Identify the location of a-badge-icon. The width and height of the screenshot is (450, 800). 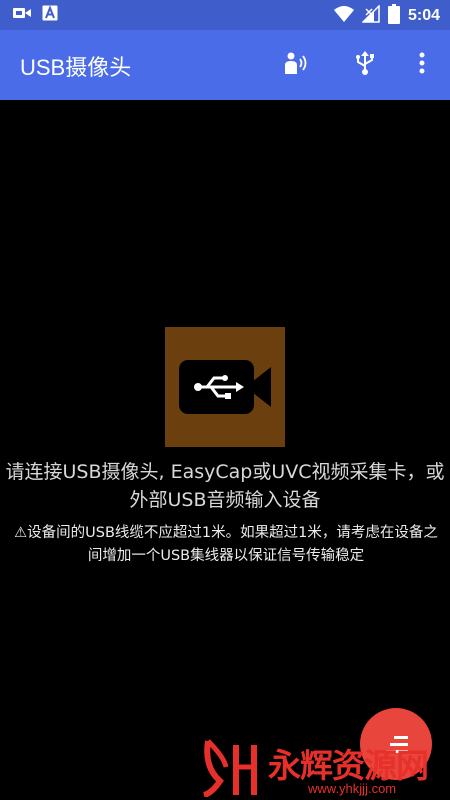
(50, 15).